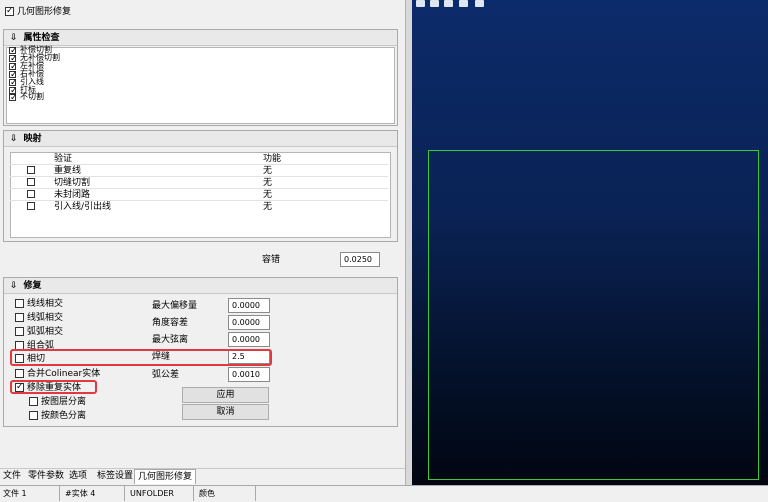 This screenshot has height=502, width=768. Describe the element at coordinates (170, 323) in the screenshot. I see `repair-param-label: 角度容差` at that location.